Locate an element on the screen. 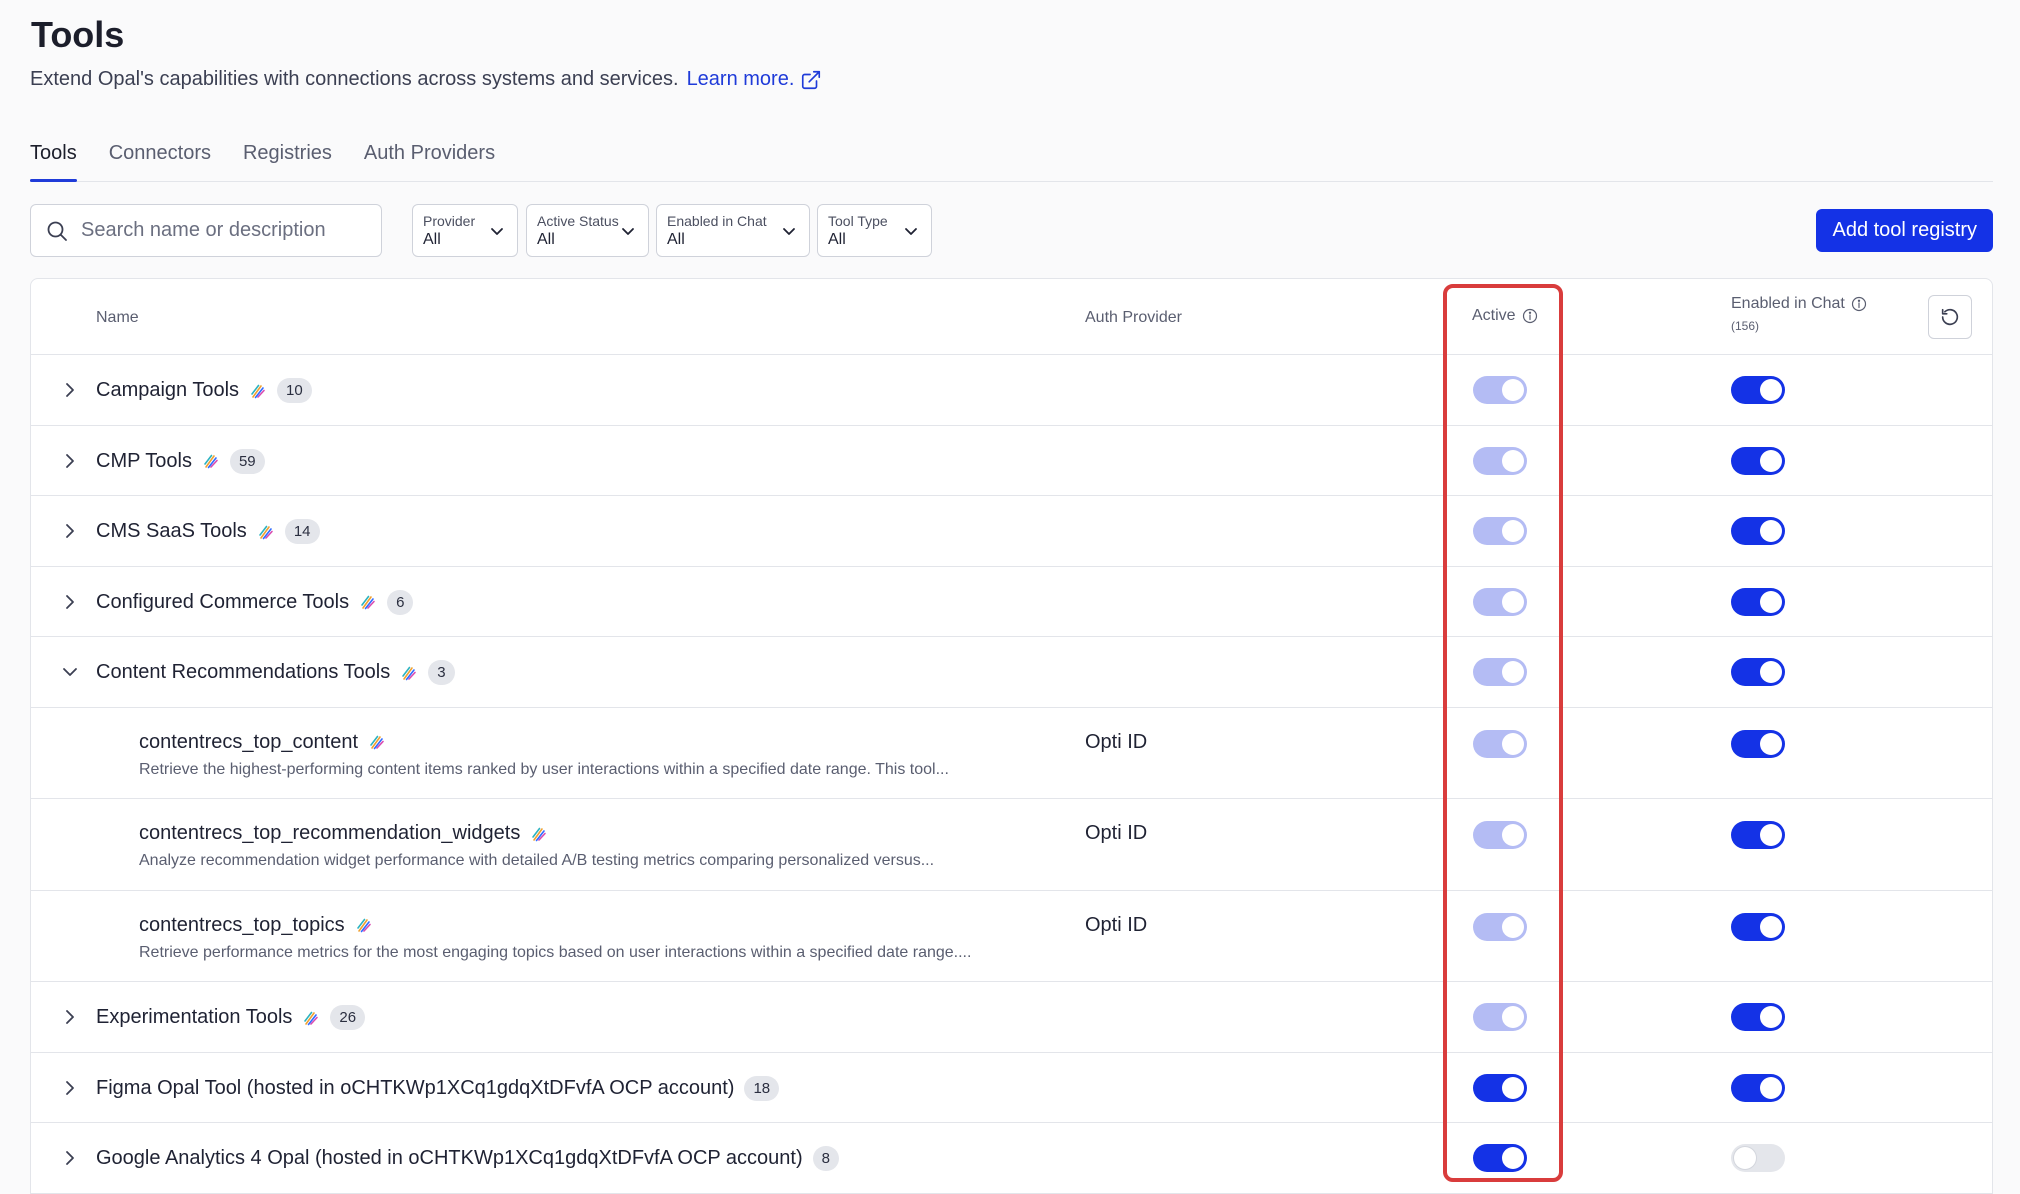  reset-icon is located at coordinates (1950, 317).